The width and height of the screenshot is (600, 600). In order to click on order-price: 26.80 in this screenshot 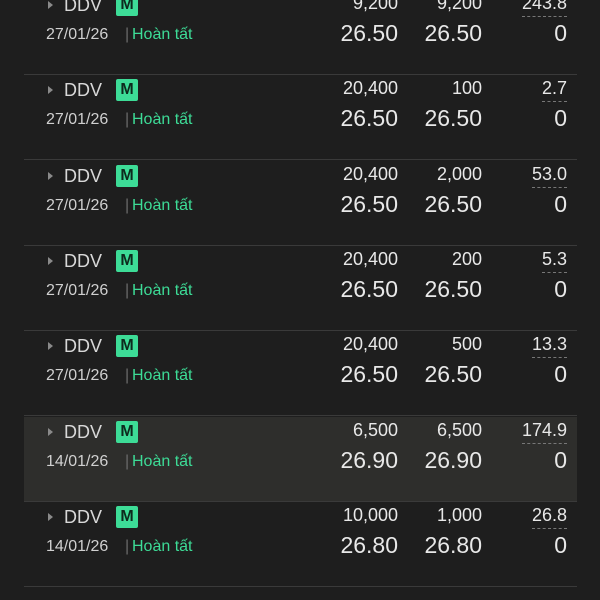, I will do `click(369, 544)`.